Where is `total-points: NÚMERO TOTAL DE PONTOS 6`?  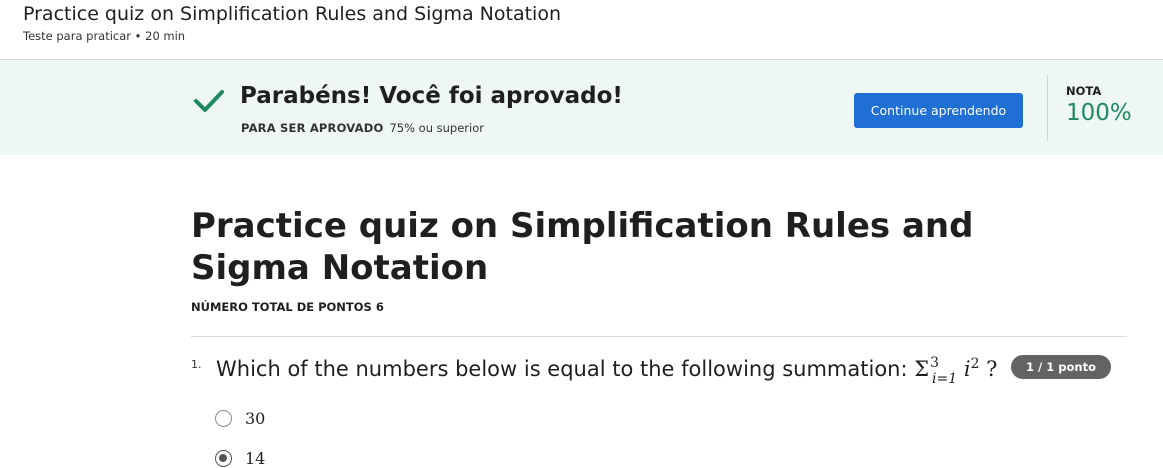
total-points: NÚMERO TOTAL DE PONTOS 6 is located at coordinates (287, 307).